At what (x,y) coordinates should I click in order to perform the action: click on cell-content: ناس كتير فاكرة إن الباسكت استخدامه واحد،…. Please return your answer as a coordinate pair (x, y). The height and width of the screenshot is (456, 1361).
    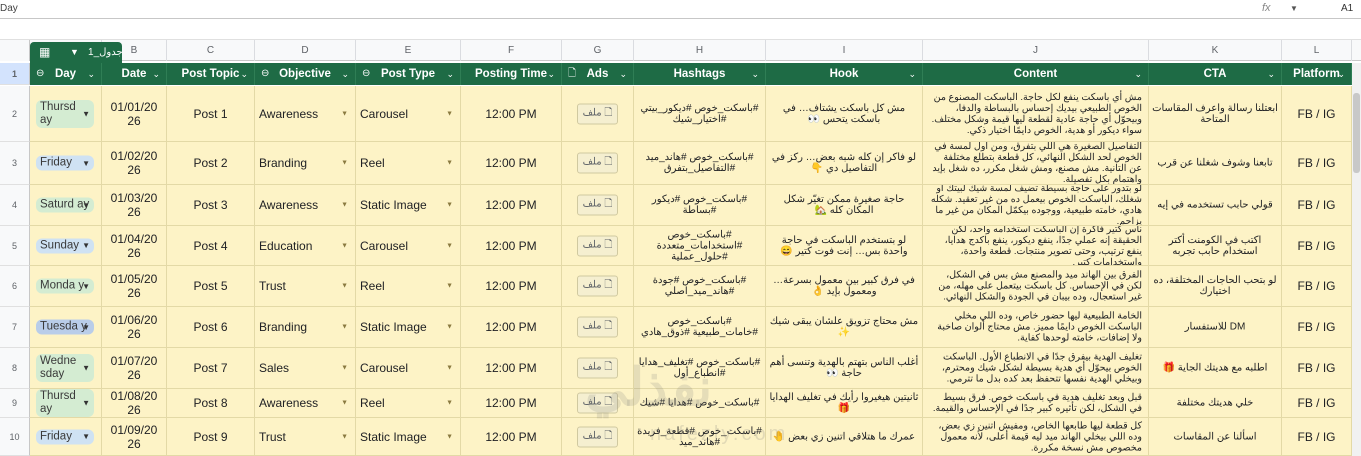
    Looking at the image, I should click on (1036, 246).